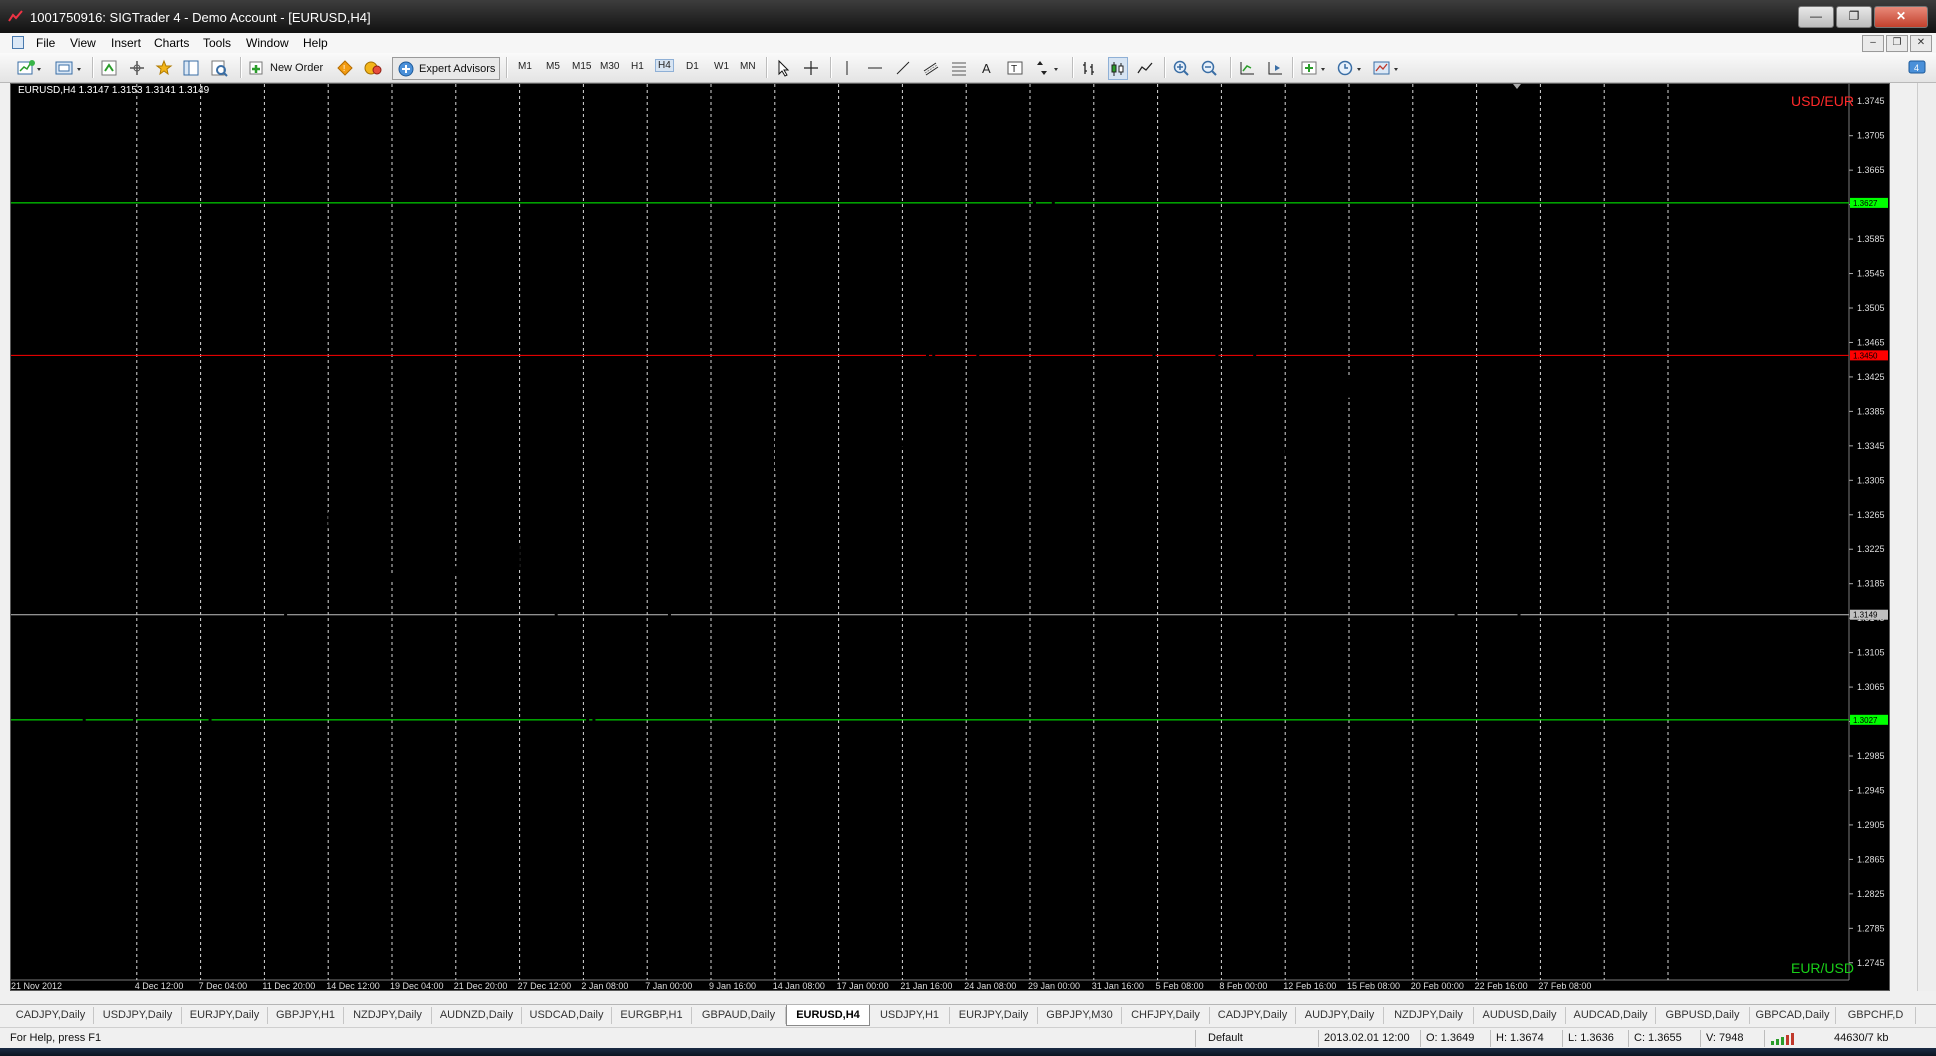 This screenshot has width=1936, height=1056. I want to click on timeframe-m1: M1, so click(525, 66).